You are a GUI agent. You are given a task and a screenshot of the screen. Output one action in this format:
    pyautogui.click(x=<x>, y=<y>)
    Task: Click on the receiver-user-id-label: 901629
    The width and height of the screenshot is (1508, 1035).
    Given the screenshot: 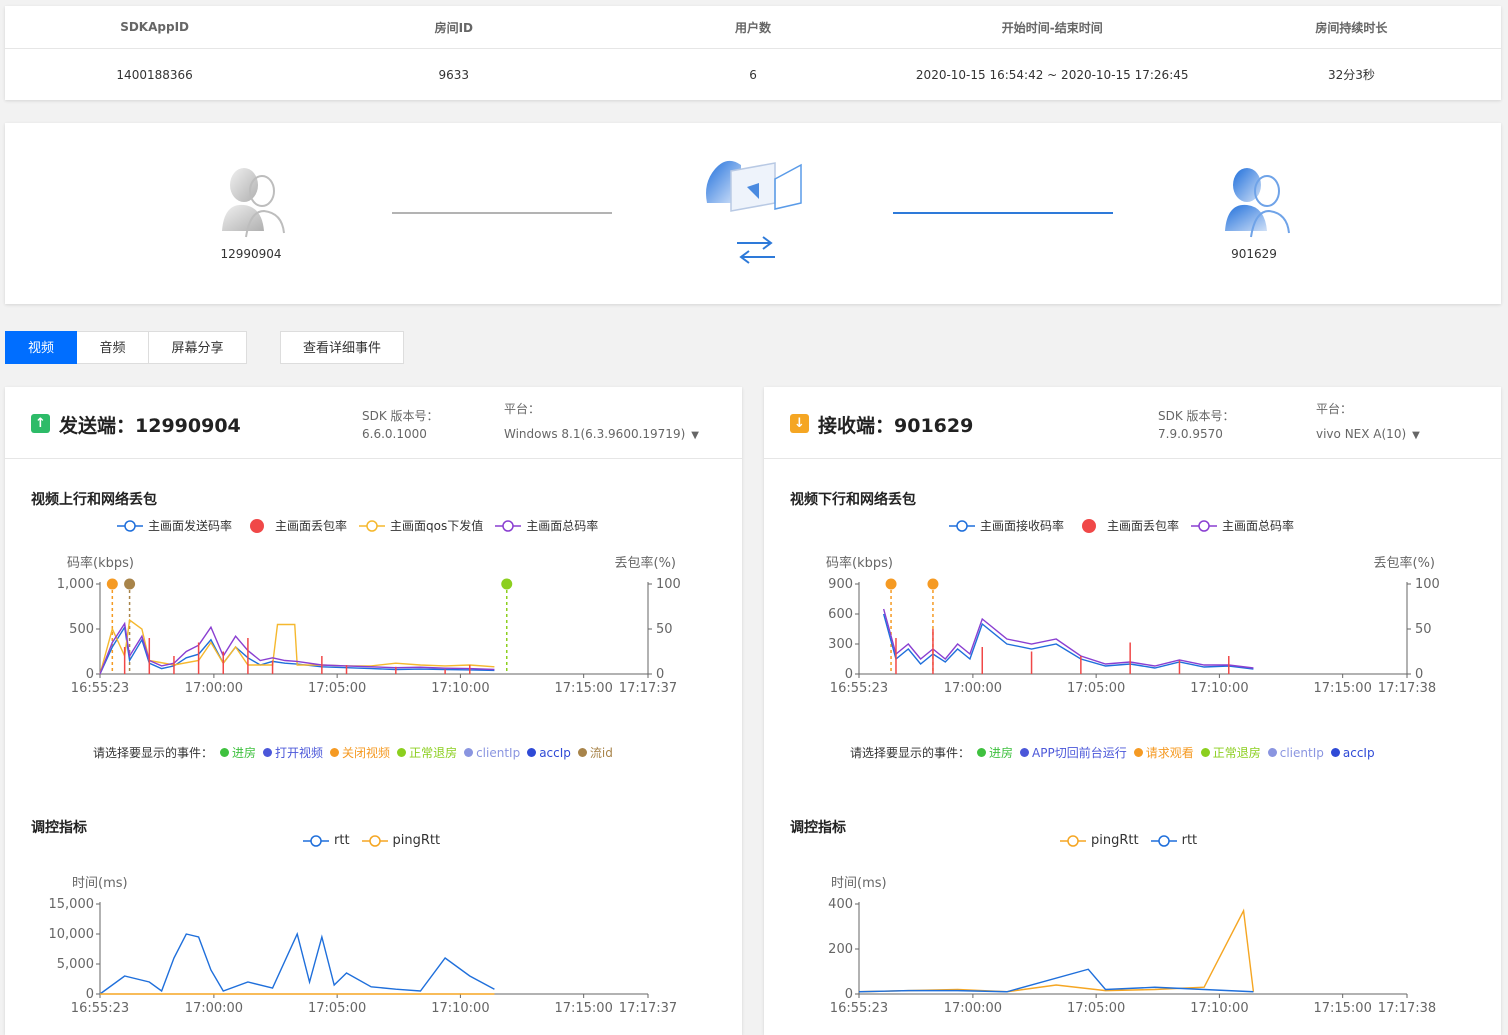 What is the action you would take?
    pyautogui.click(x=934, y=426)
    